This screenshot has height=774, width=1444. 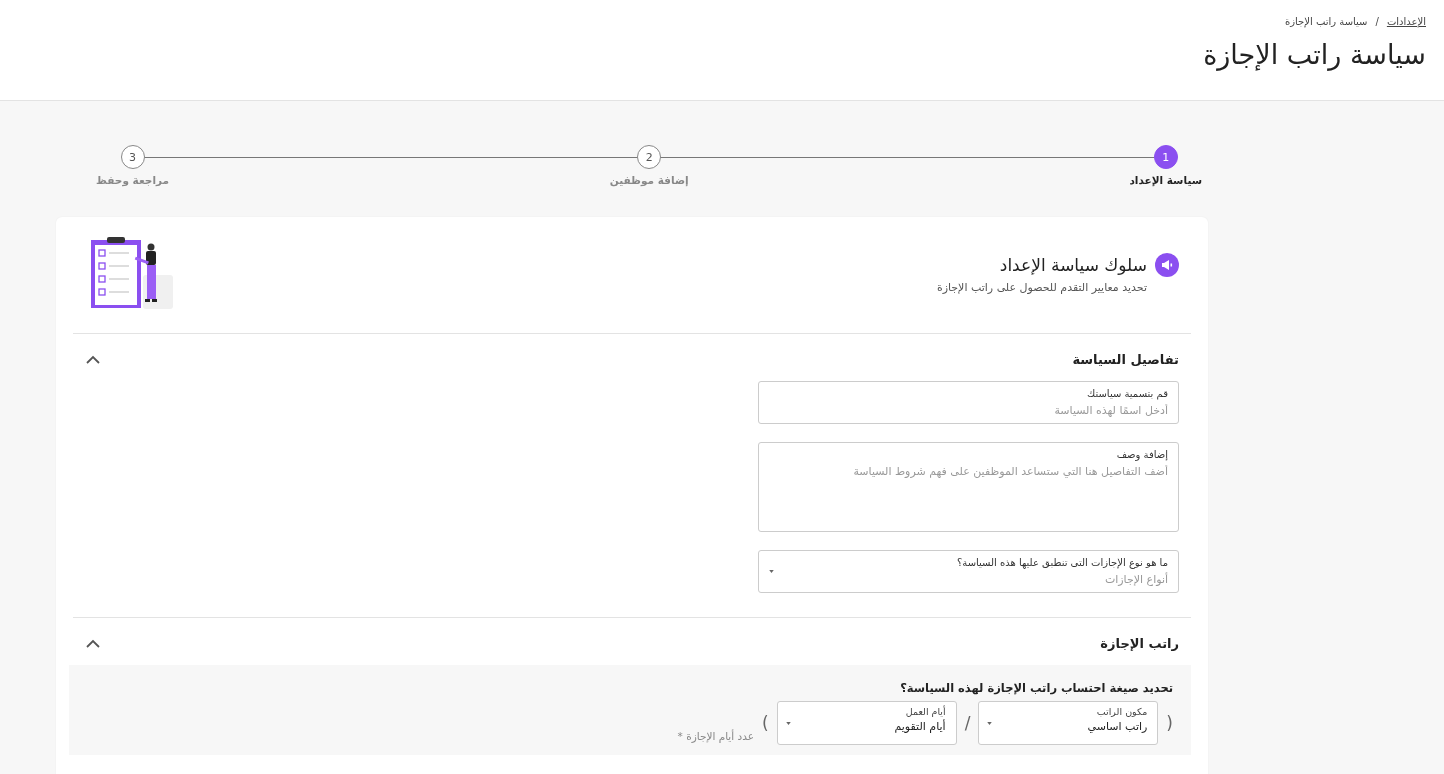 I want to click on dropdown-value: راتب اساسي, so click(x=1117, y=726).